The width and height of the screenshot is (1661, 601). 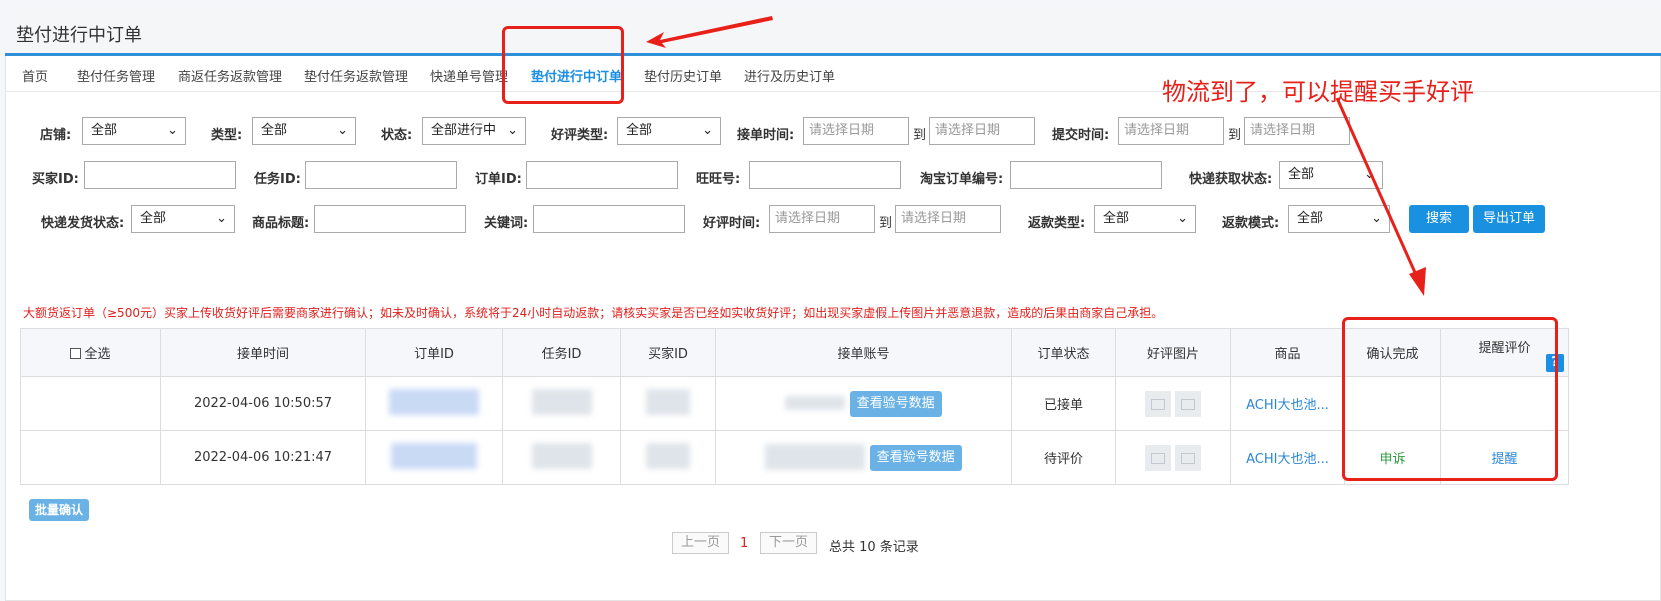 What do you see at coordinates (789, 543) in the screenshot?
I see `next-page-button: 下一页` at bounding box center [789, 543].